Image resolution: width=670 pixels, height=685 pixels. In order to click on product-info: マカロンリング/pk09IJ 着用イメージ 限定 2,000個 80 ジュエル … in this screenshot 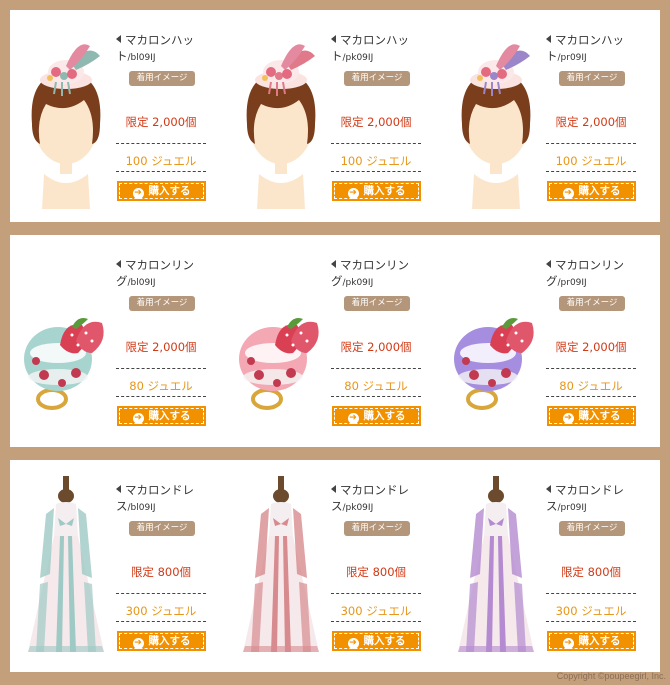, I will do `click(378, 341)`.